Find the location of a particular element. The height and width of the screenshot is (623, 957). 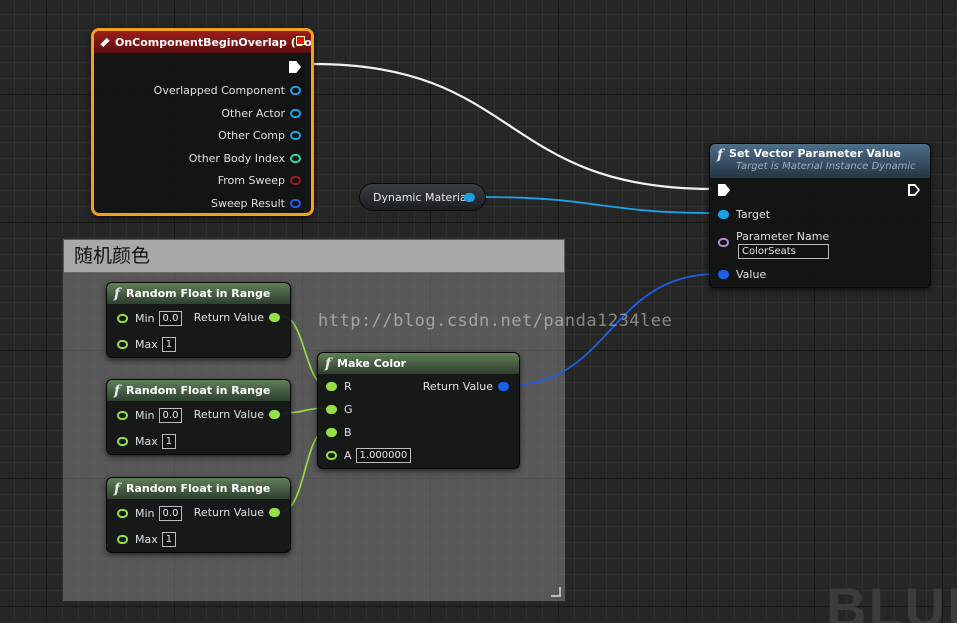

pin-label: Value is located at coordinates (751, 274).